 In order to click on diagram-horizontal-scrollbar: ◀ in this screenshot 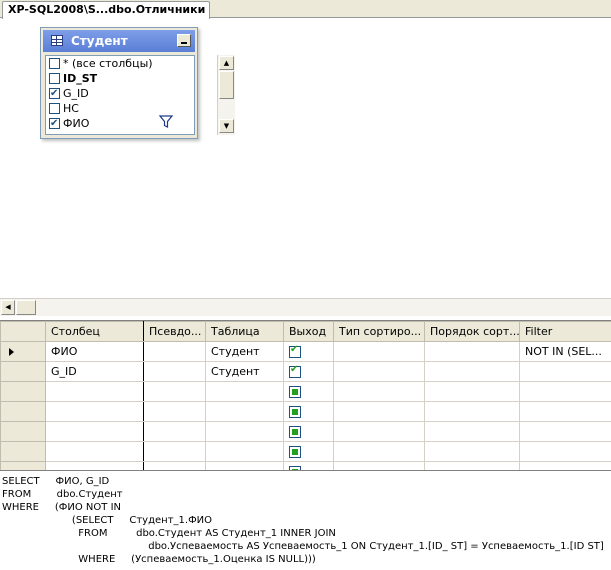, I will do `click(305, 307)`.